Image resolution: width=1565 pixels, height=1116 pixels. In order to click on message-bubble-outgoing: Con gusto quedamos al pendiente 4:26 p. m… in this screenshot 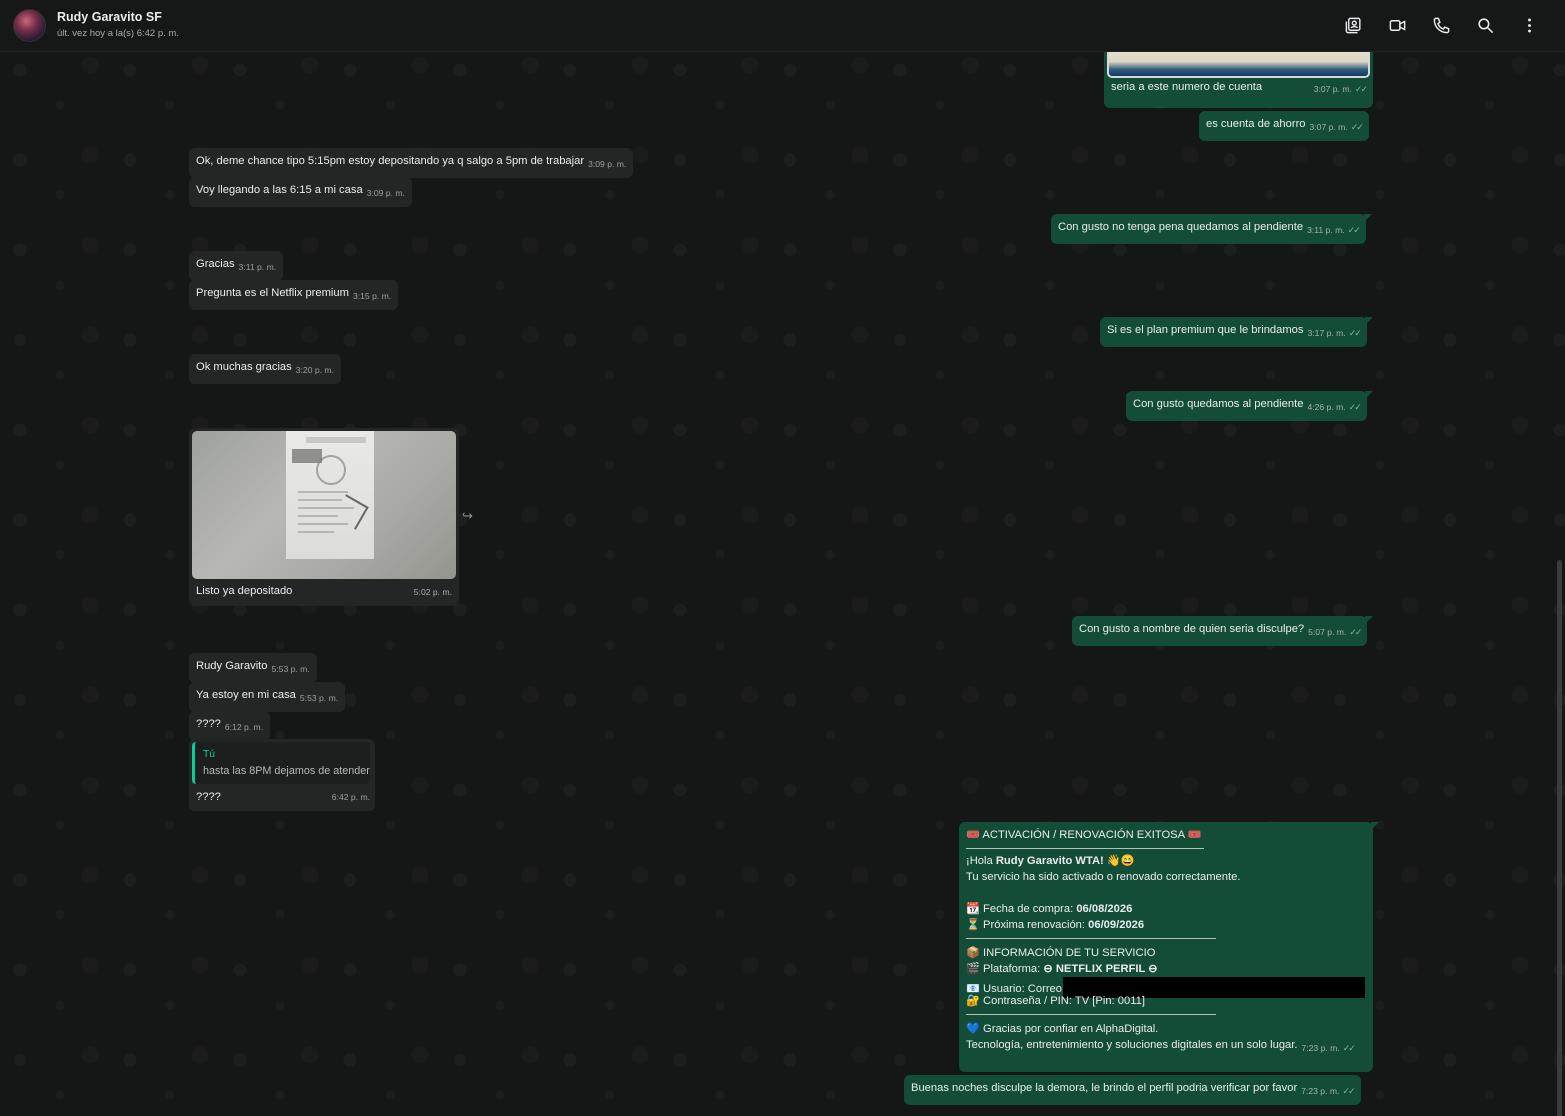, I will do `click(1249, 406)`.